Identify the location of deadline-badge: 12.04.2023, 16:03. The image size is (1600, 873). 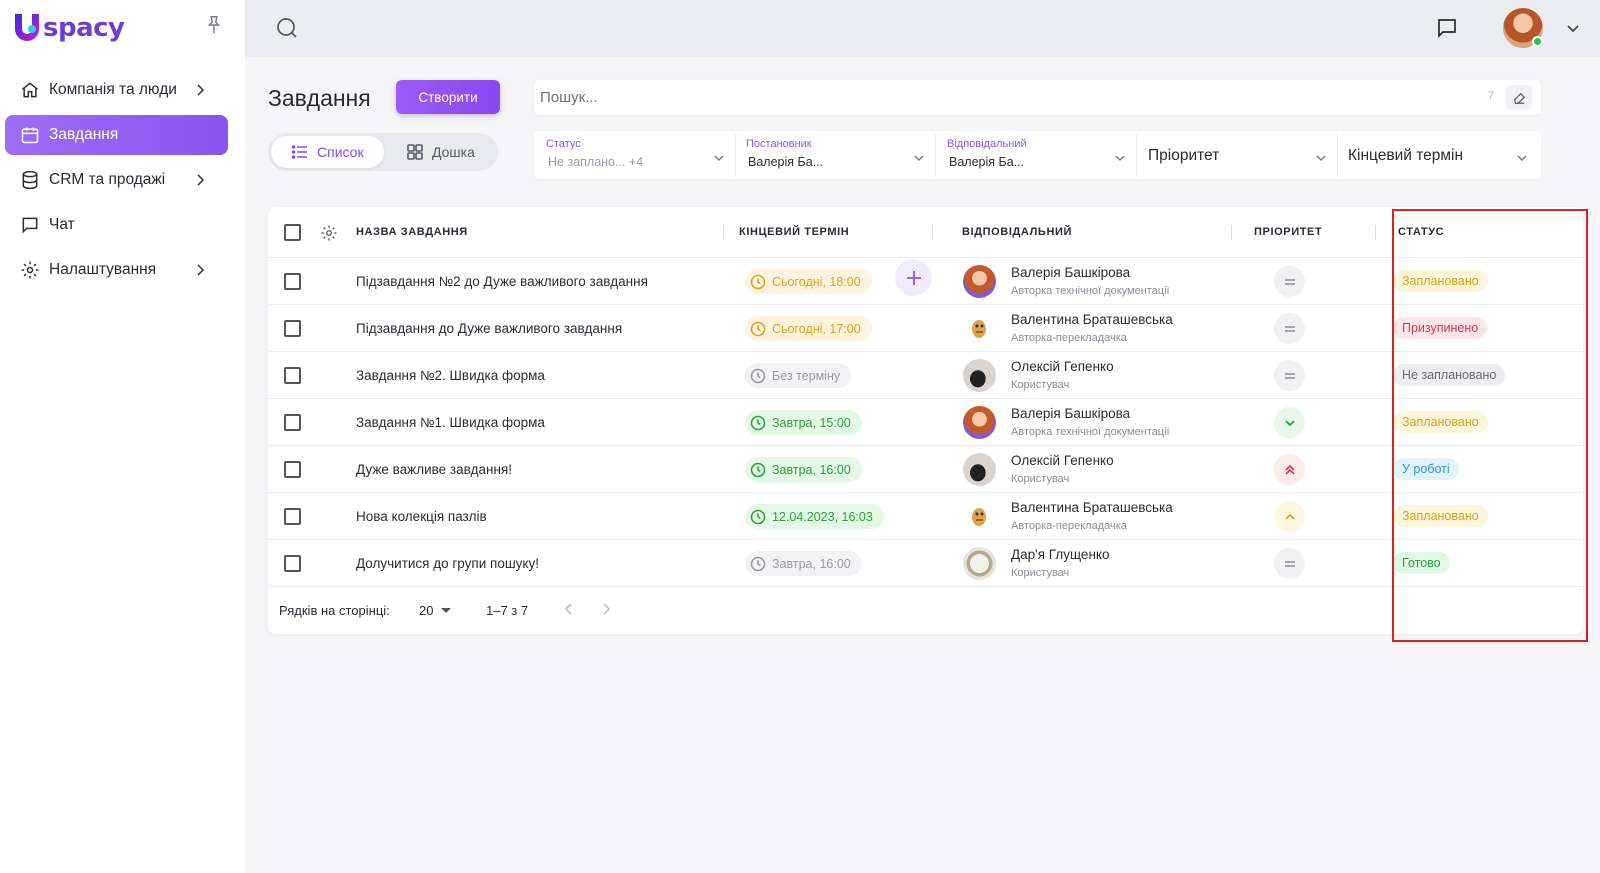
(814, 516).